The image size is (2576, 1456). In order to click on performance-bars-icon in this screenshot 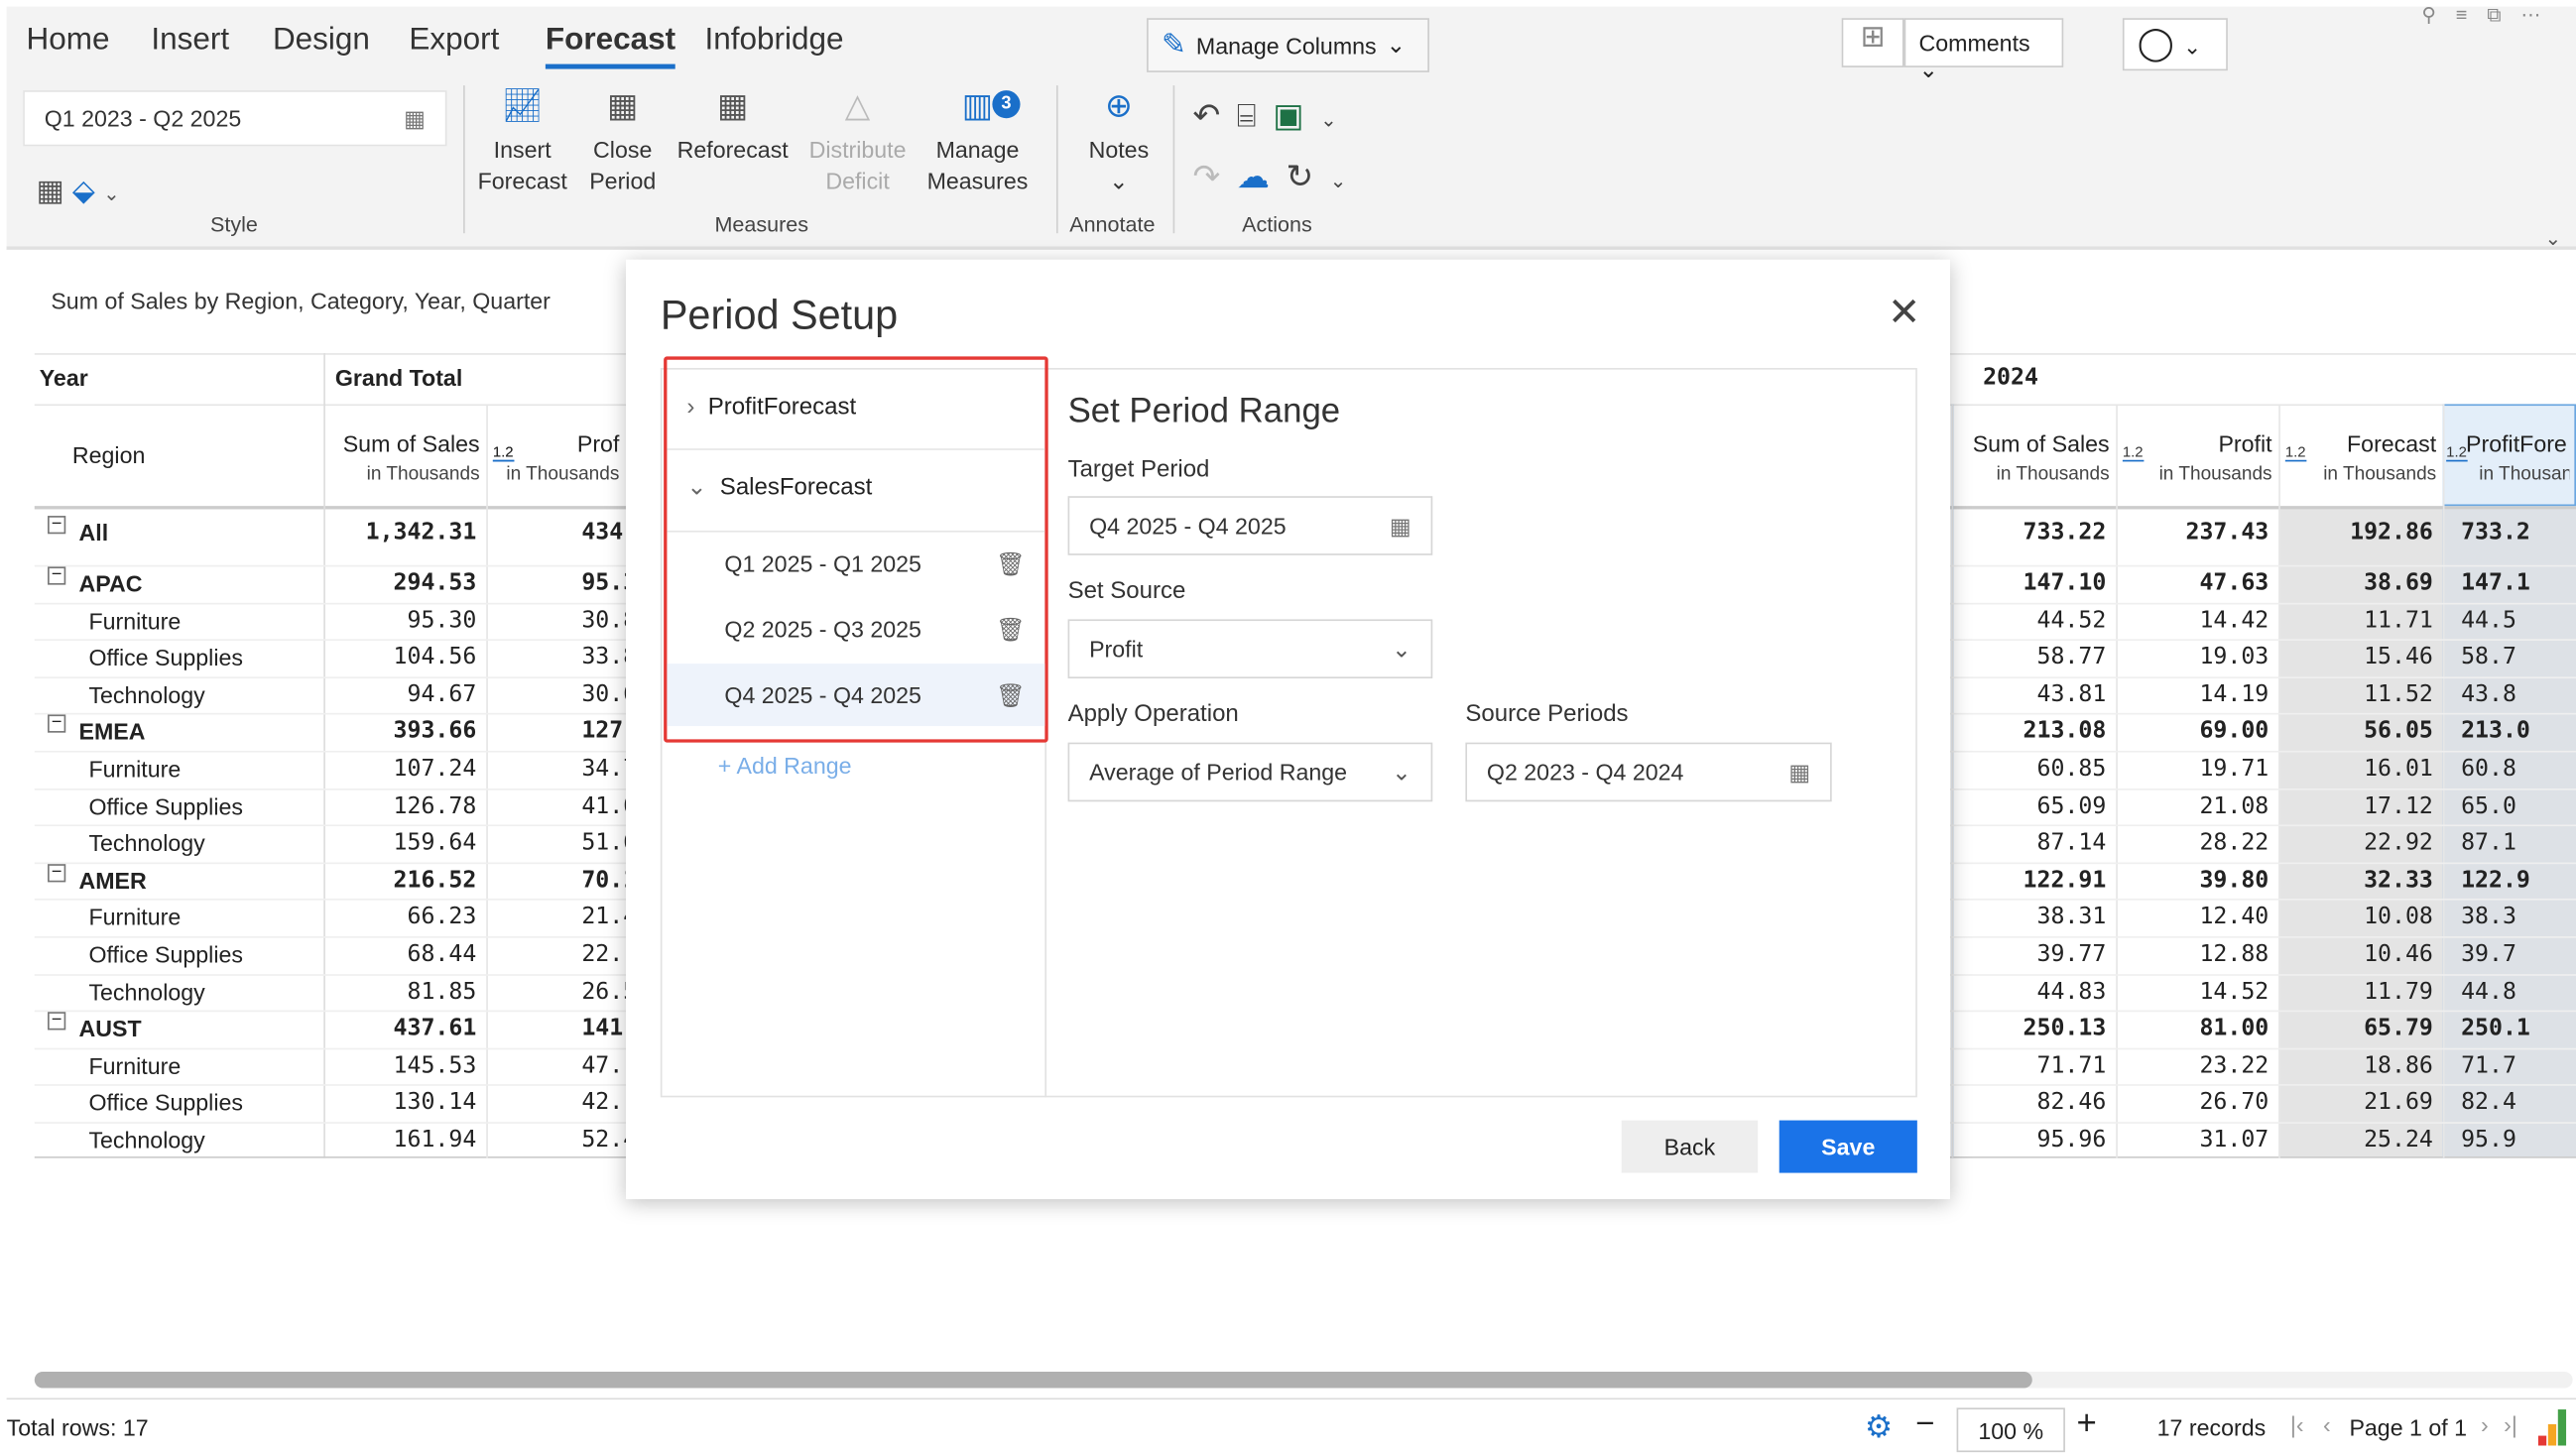, I will do `click(2554, 1427)`.